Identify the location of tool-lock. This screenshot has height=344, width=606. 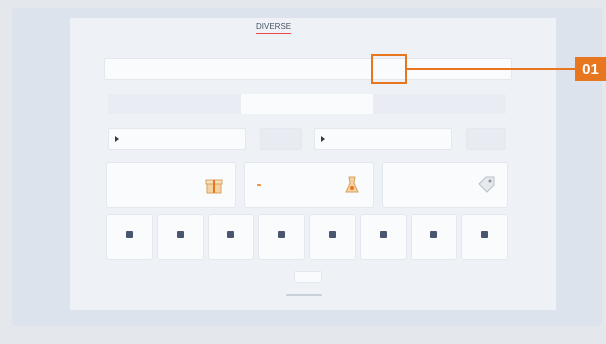
(332, 237).